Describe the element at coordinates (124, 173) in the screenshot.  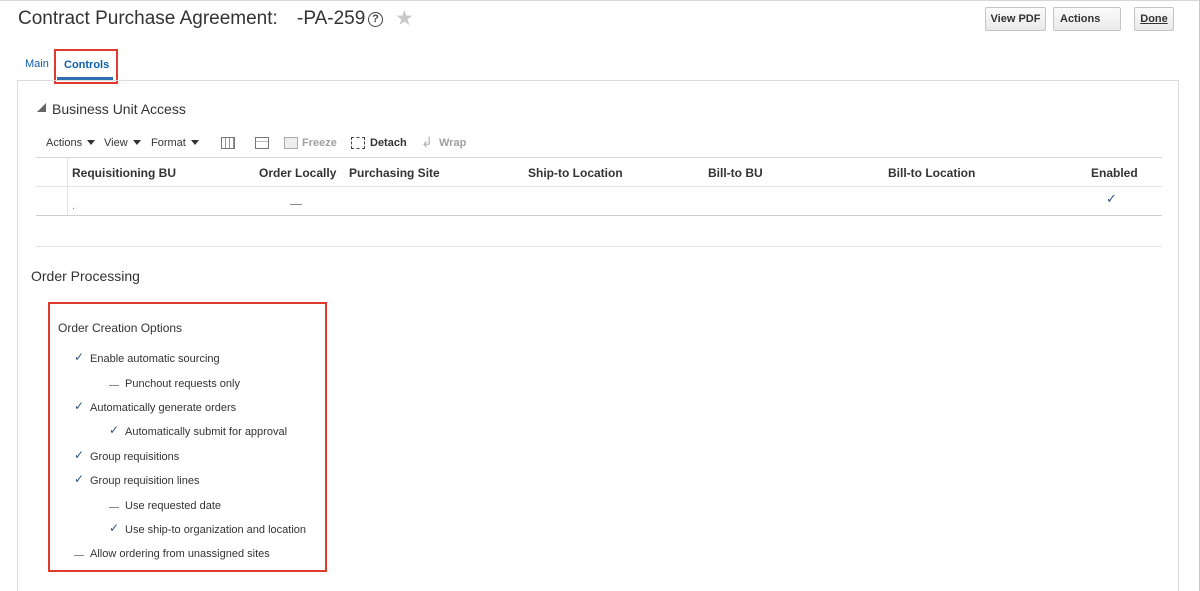
I see `column-header-requisitioning-bu: Requisitioning BU` at that location.